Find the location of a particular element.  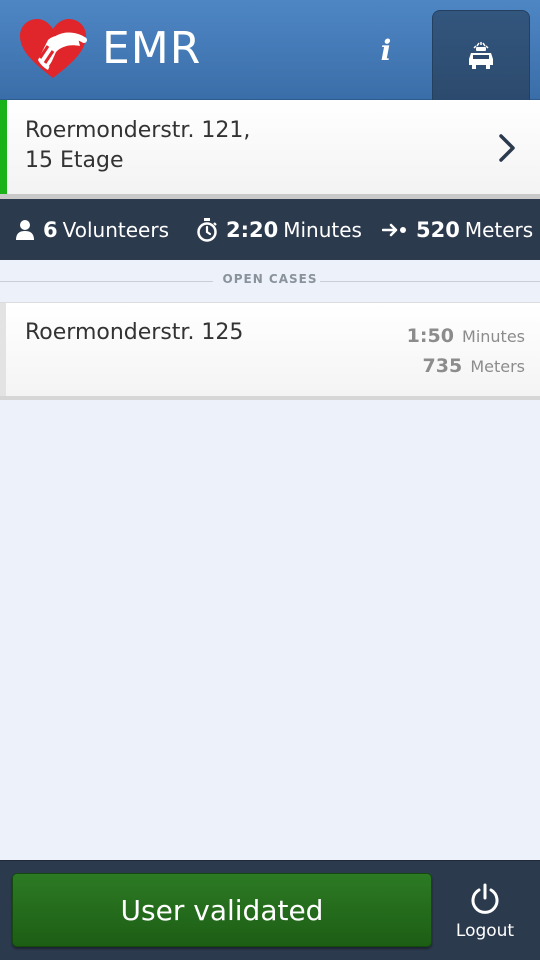

logout-button: Logout is located at coordinates (485, 913).